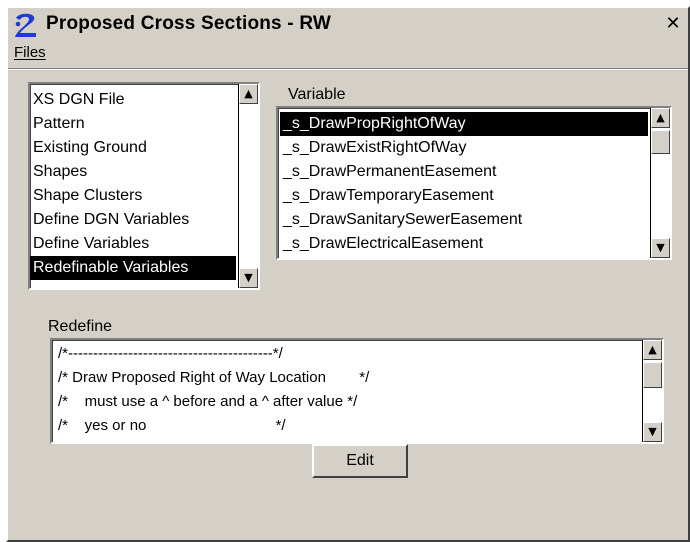 The width and height of the screenshot is (690, 542). What do you see at coordinates (133, 172) in the screenshot?
I see `category-item-shapes: Shapes` at bounding box center [133, 172].